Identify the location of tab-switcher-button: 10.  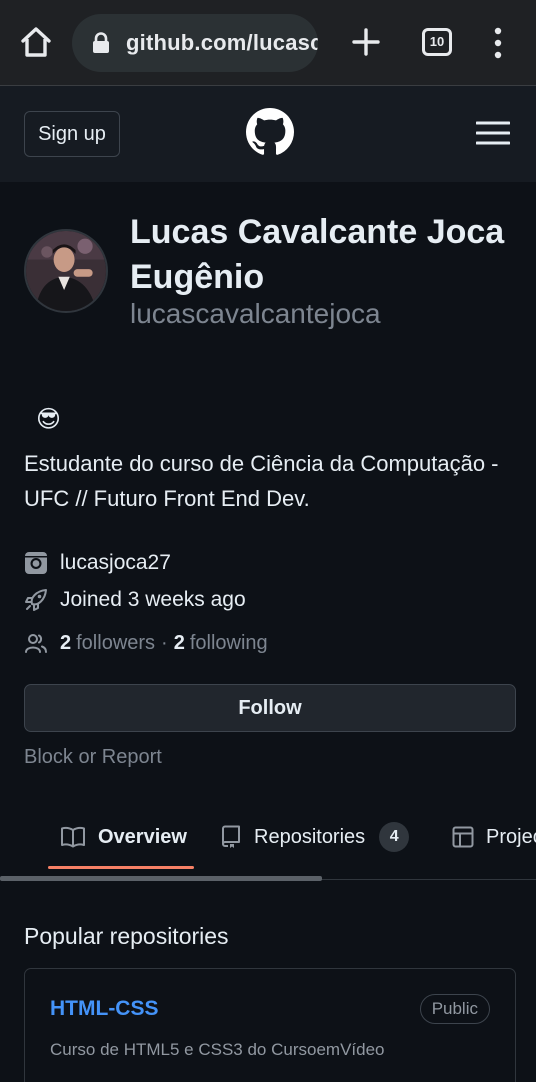
(437, 42).